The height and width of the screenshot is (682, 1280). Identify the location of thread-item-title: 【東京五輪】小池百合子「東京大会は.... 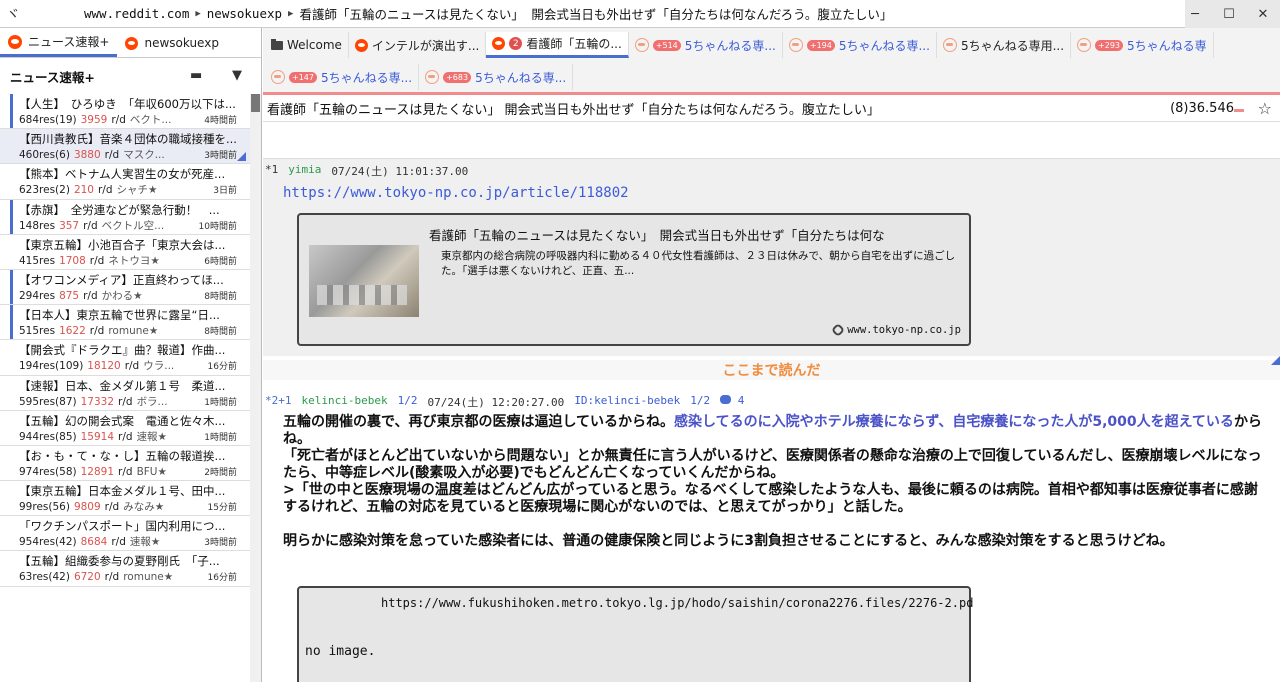
(122, 244).